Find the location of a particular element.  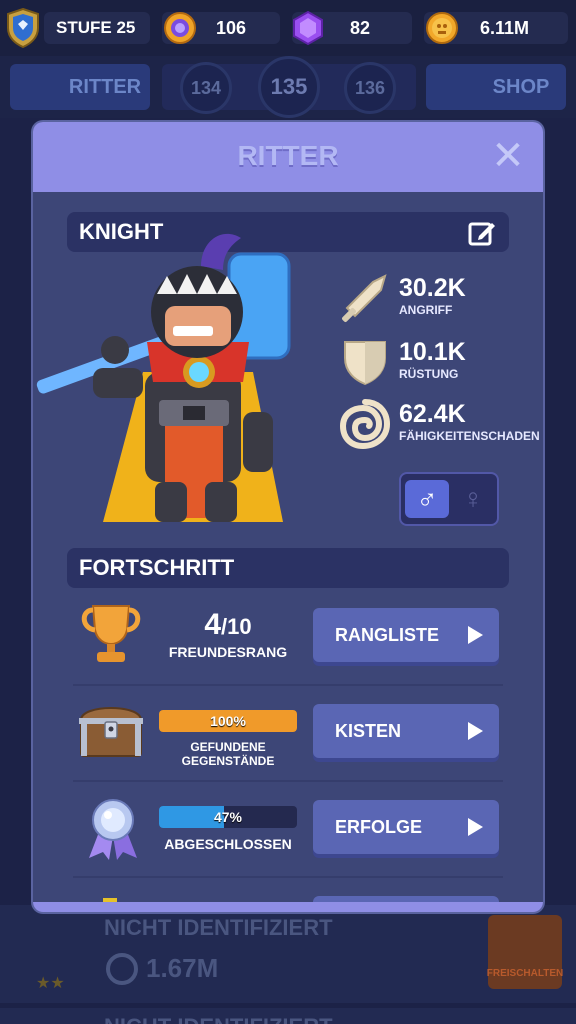

medal-icon is located at coordinates (113, 829).